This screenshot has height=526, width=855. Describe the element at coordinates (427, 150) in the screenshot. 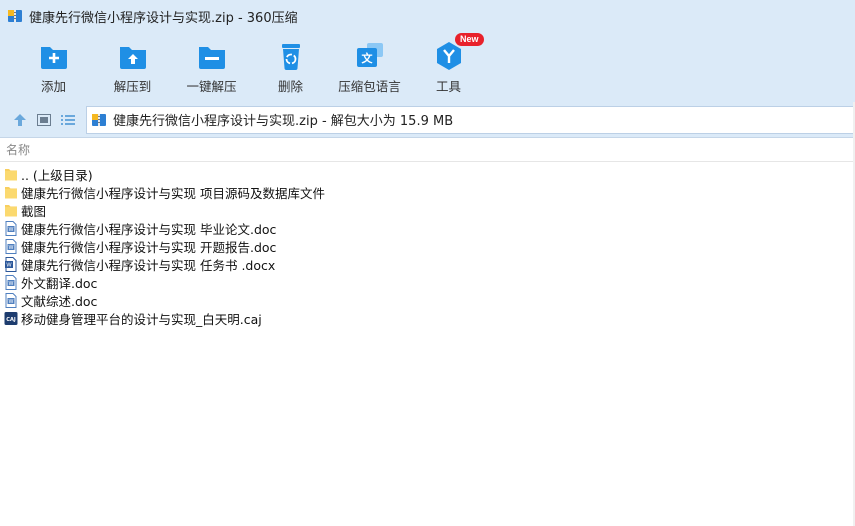

I see `column-header-name: 名称` at that location.